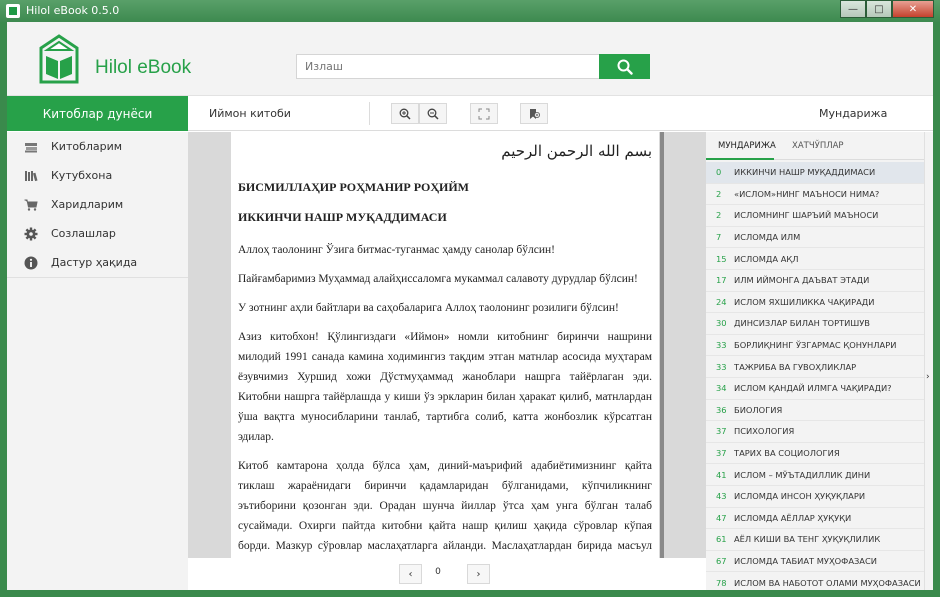 The height and width of the screenshot is (597, 940). Describe the element at coordinates (815, 411) in the screenshot. I see `toc-item: 36 БИОЛОГИЯ` at that location.